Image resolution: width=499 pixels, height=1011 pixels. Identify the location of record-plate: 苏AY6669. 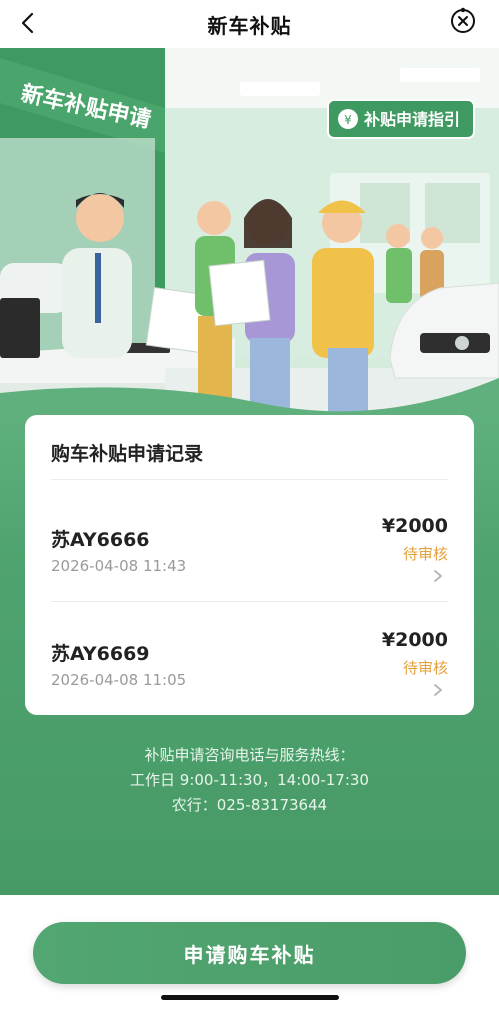
(100, 654).